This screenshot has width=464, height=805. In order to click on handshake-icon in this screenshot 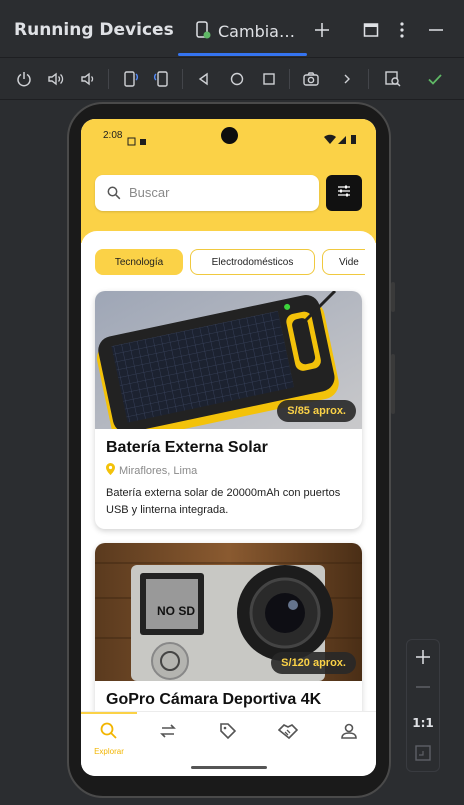, I will do `click(288, 733)`.